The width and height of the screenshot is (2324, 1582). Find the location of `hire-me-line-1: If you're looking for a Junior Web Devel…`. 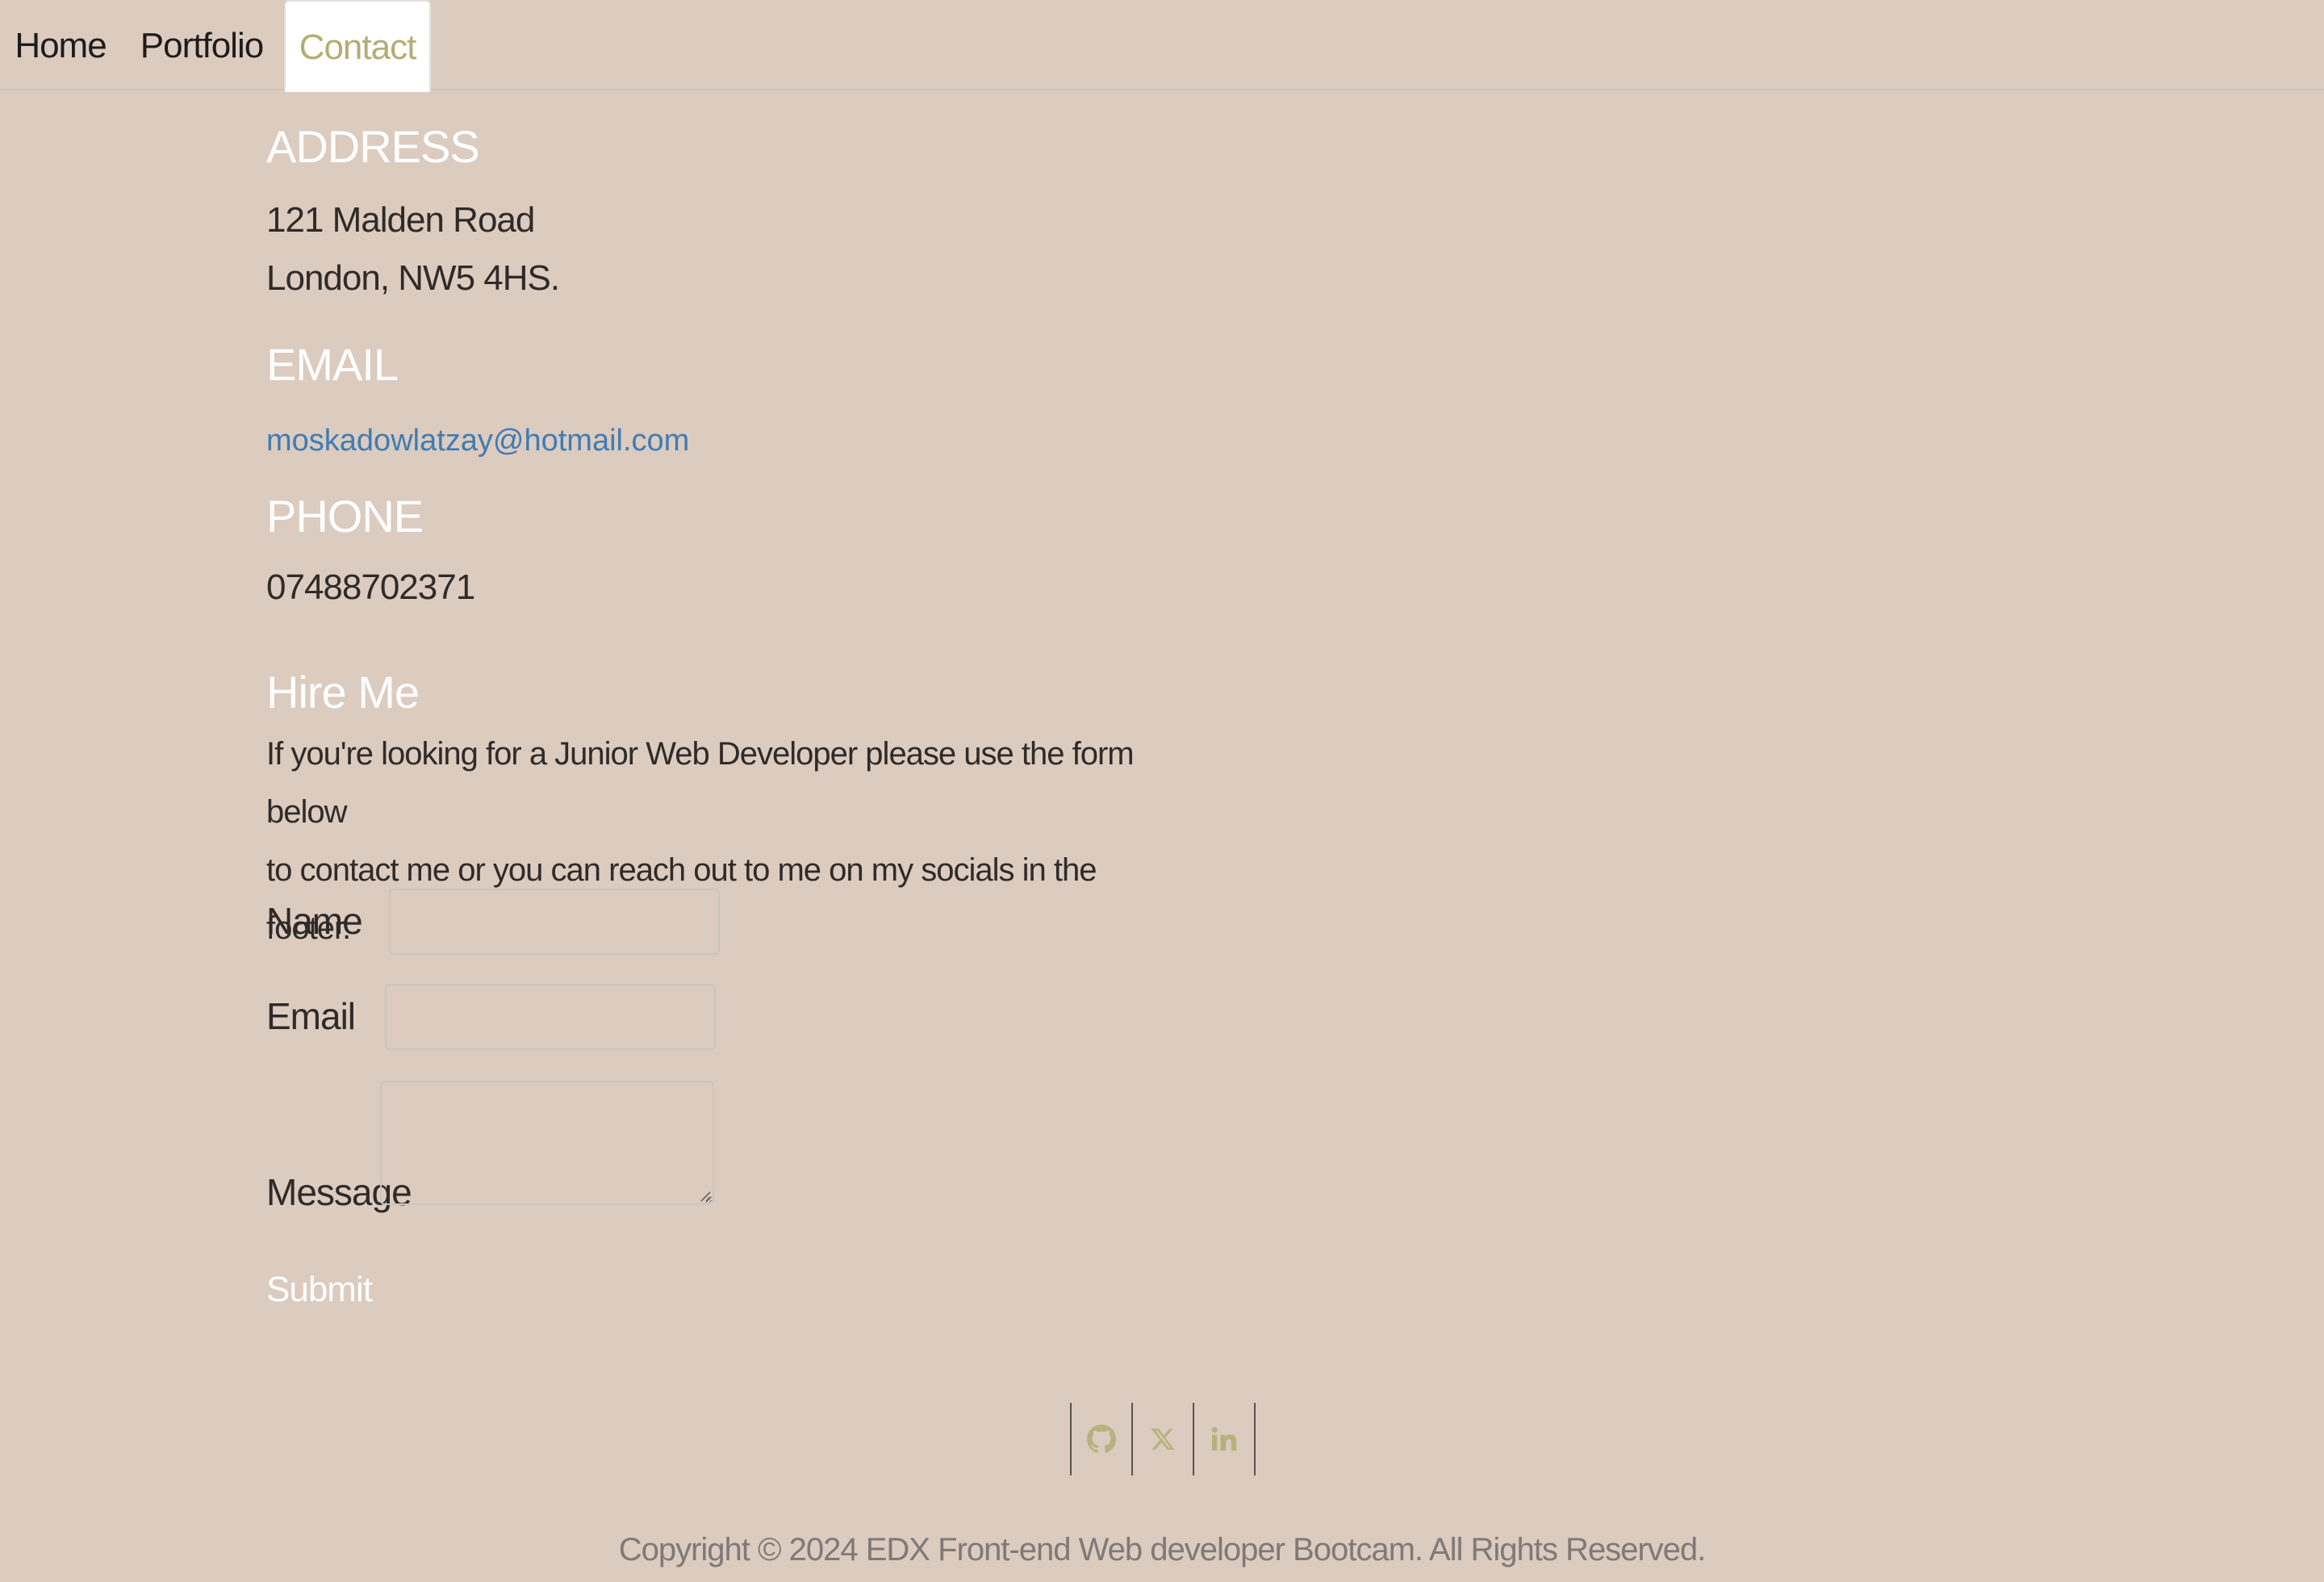

hire-me-line-1: If you're looking for a Junior Web Devel… is located at coordinates (700, 783).